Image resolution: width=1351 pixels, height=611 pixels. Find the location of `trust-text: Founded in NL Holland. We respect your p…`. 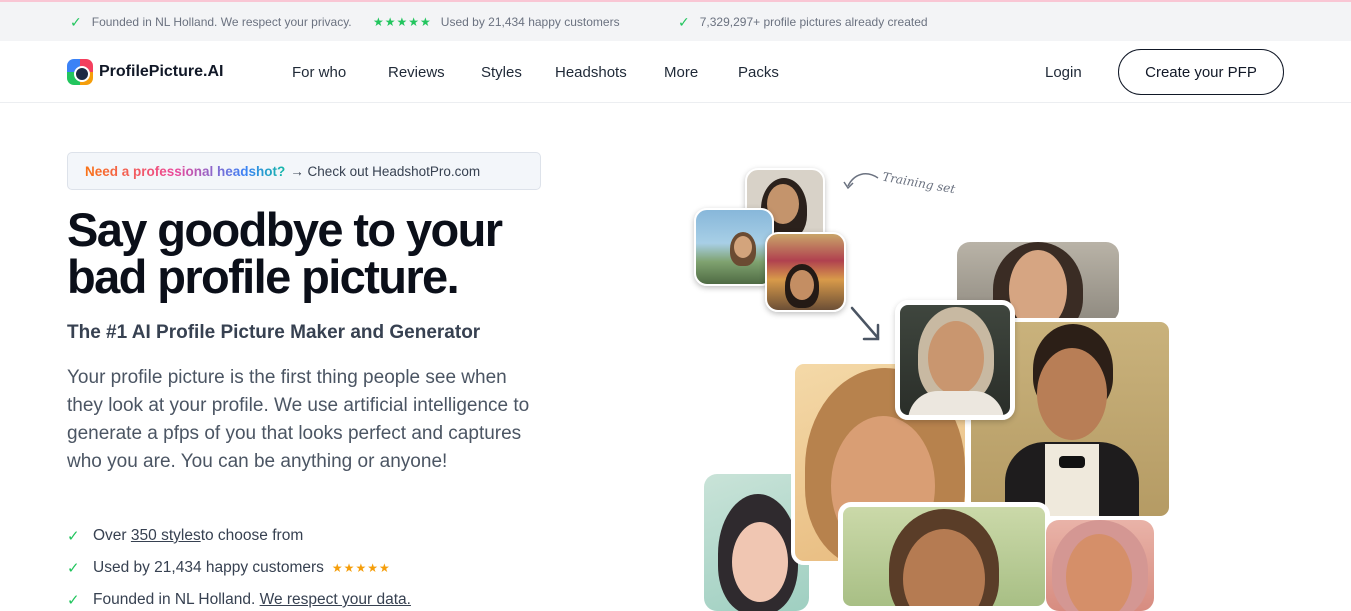

trust-text: Founded in NL Holland. We respect your p… is located at coordinates (221, 22).